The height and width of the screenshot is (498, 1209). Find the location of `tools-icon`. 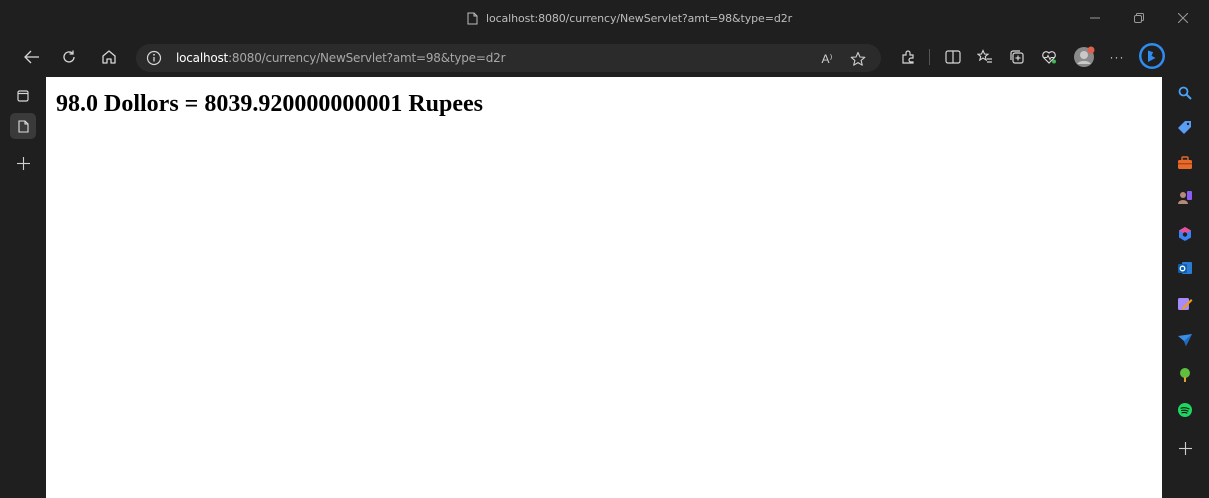

tools-icon is located at coordinates (1185, 163).